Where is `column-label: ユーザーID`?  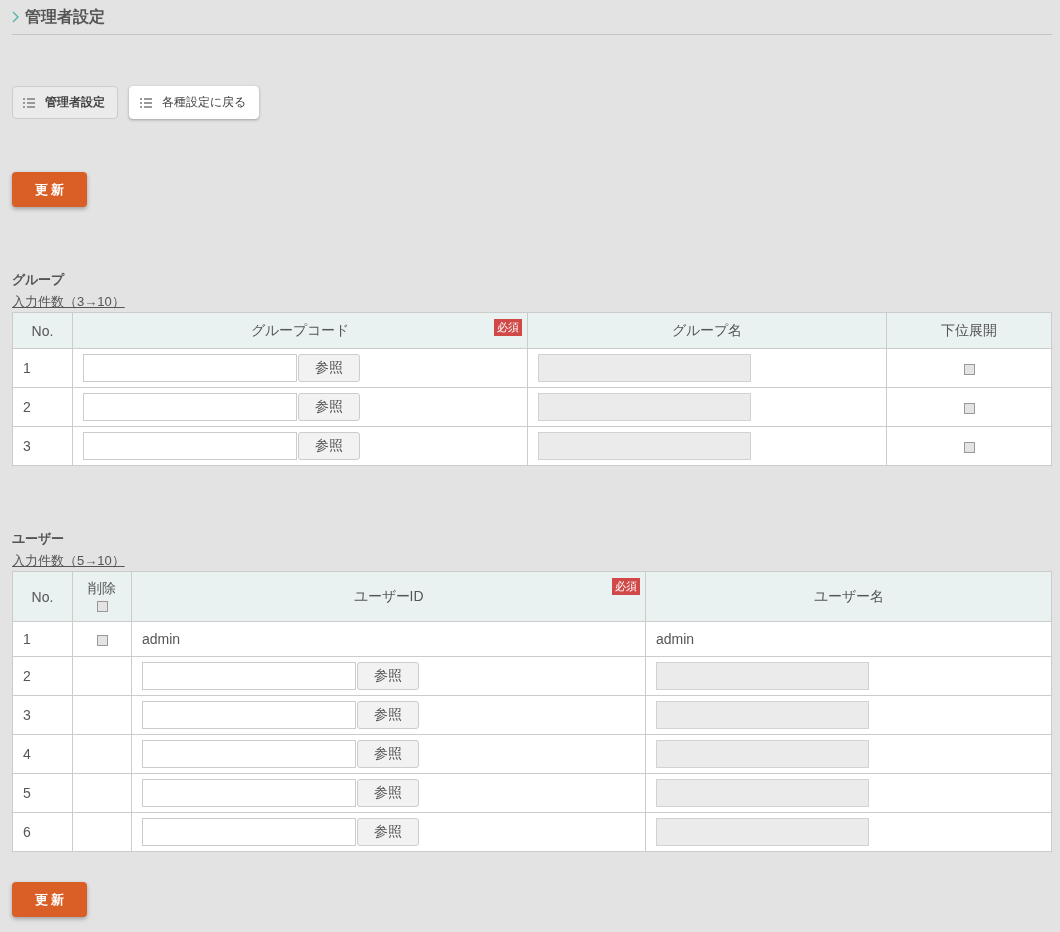 column-label: ユーザーID is located at coordinates (388, 595).